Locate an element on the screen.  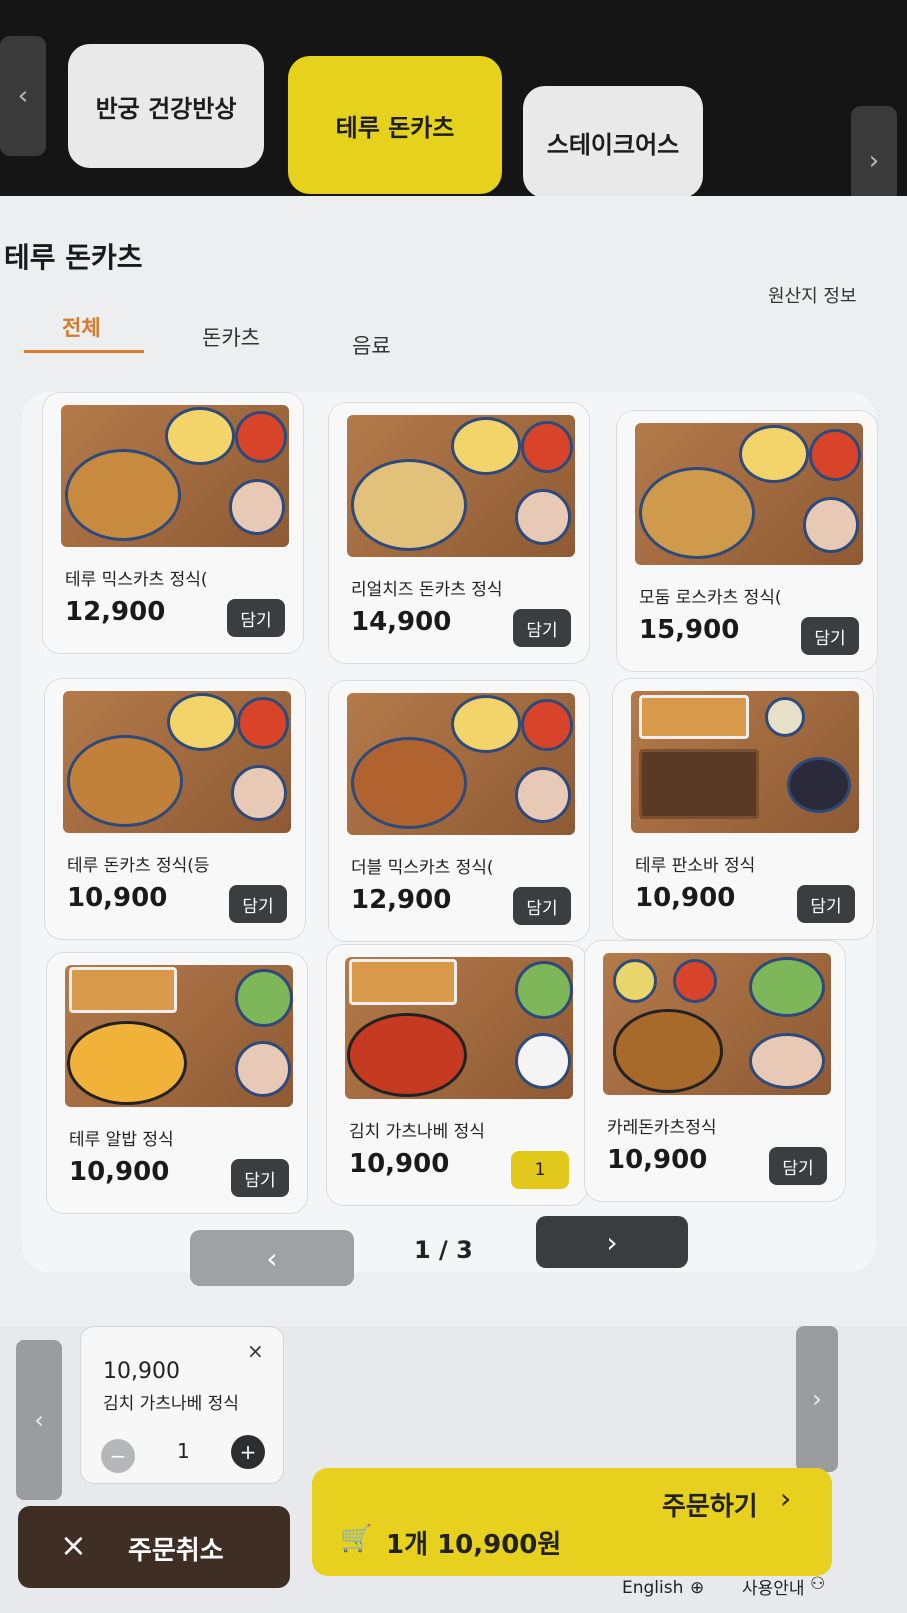
cart-item: 10,900 김치 가츠나베 정식 × − 1 + is located at coordinates (182, 1405).